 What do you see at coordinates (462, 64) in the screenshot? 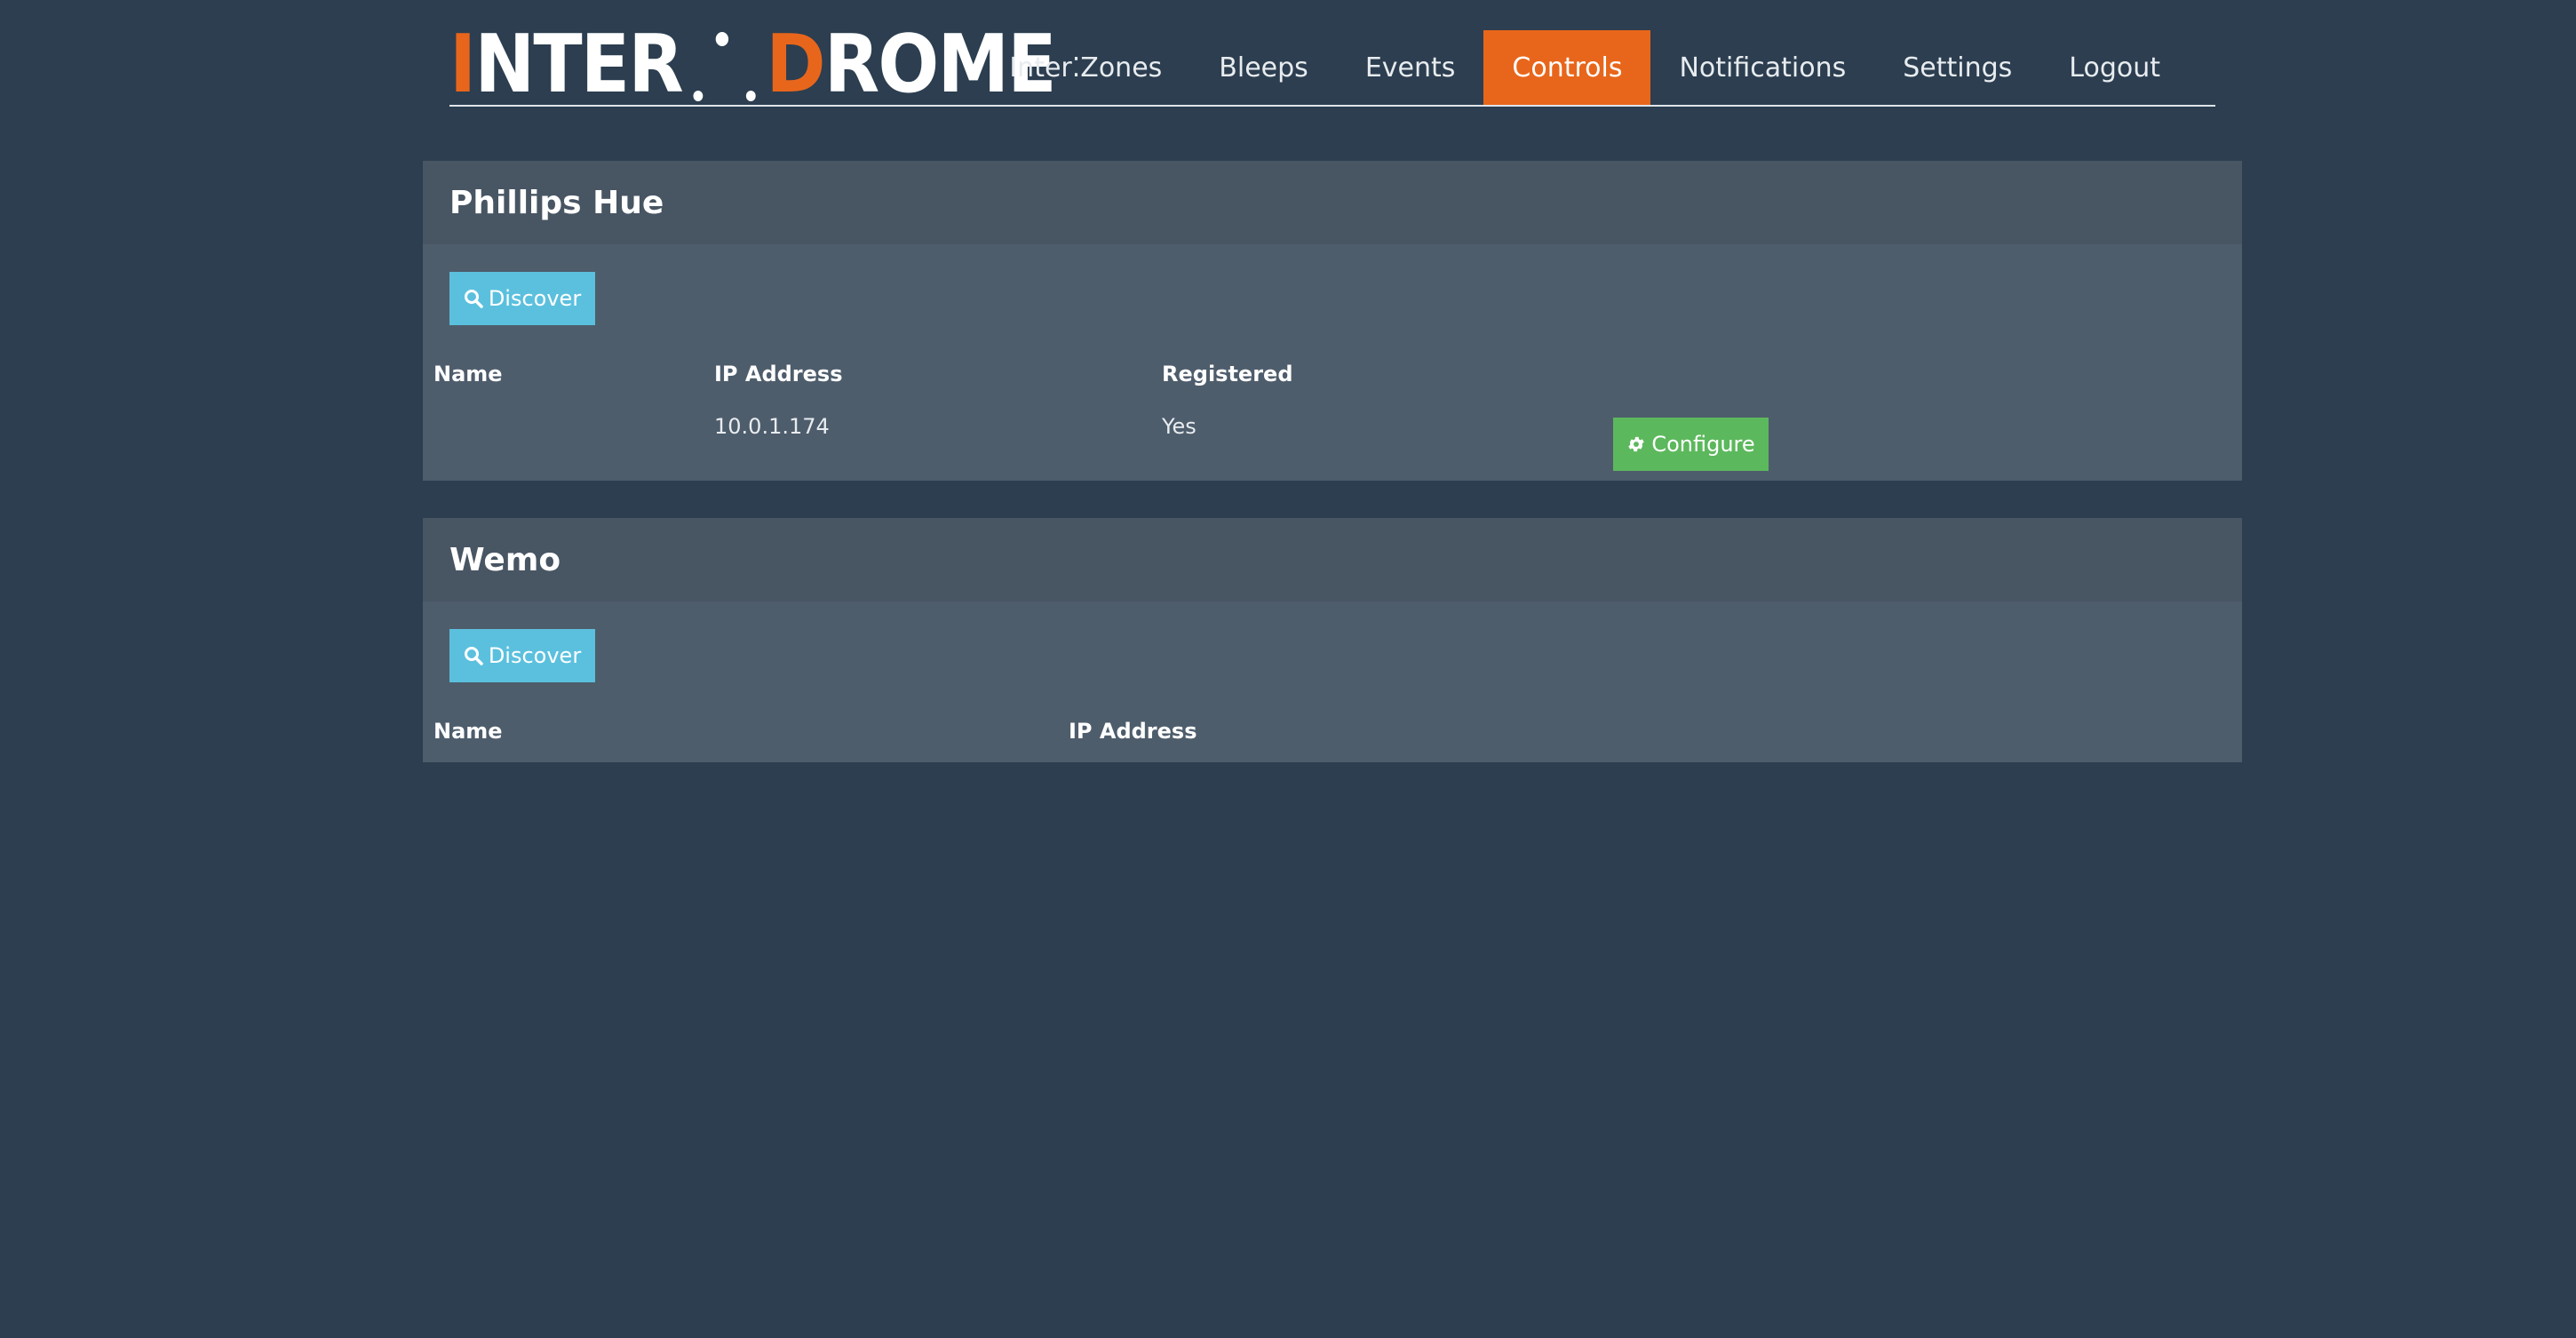
I see `logo-accent-1: I` at bounding box center [462, 64].